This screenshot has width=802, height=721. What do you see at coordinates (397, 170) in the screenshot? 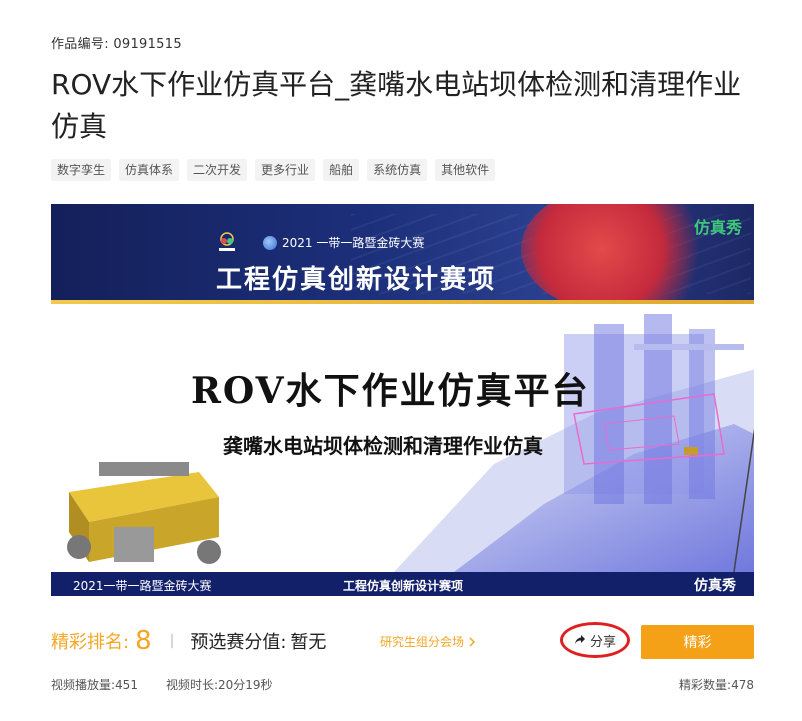
I see `tag-system-sim: 系统仿真` at bounding box center [397, 170].